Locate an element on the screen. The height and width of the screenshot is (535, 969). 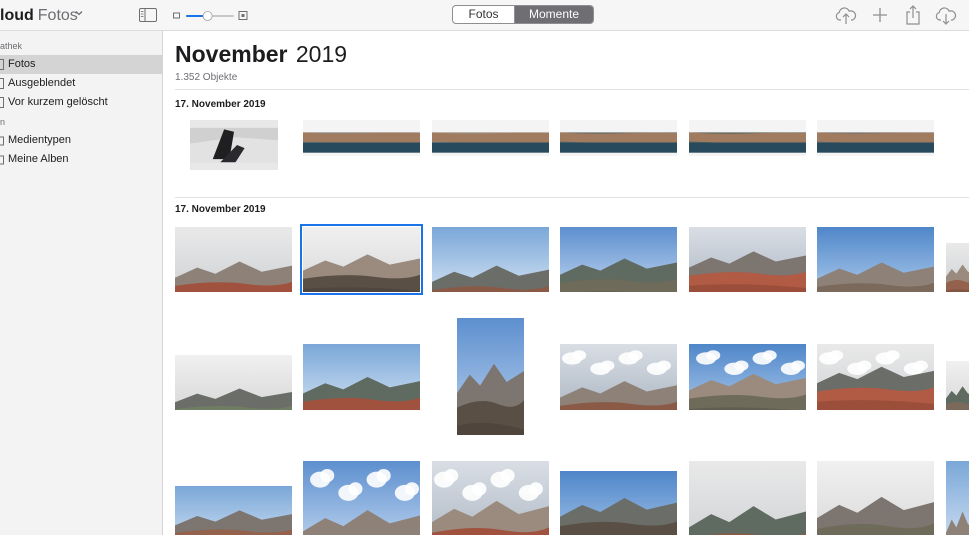
chevron-down-icon is located at coordinates (79, 13).